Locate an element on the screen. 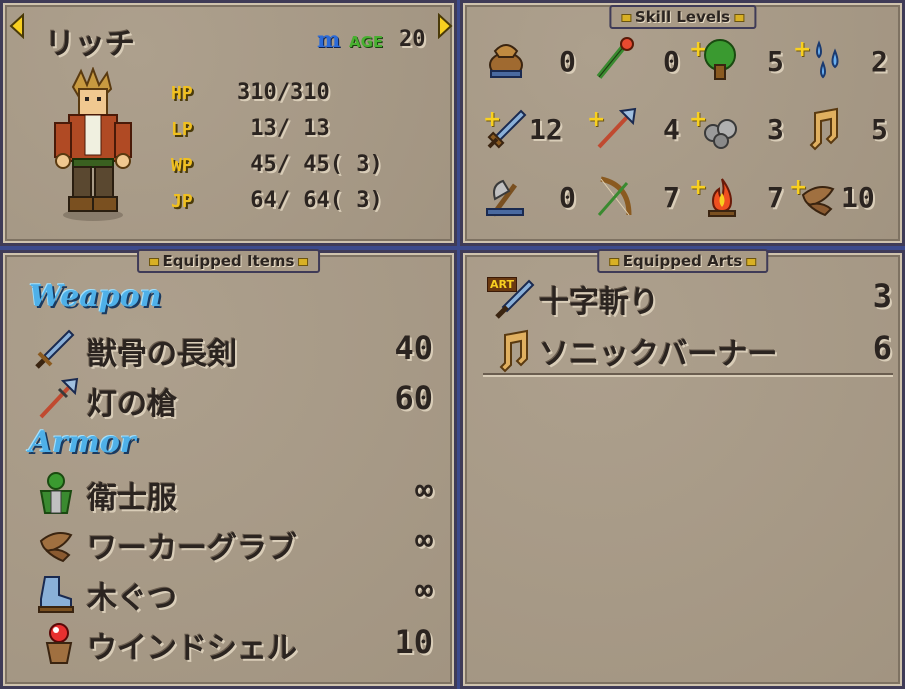  armor-item-name: ウインドシェル is located at coordinates (192, 648).